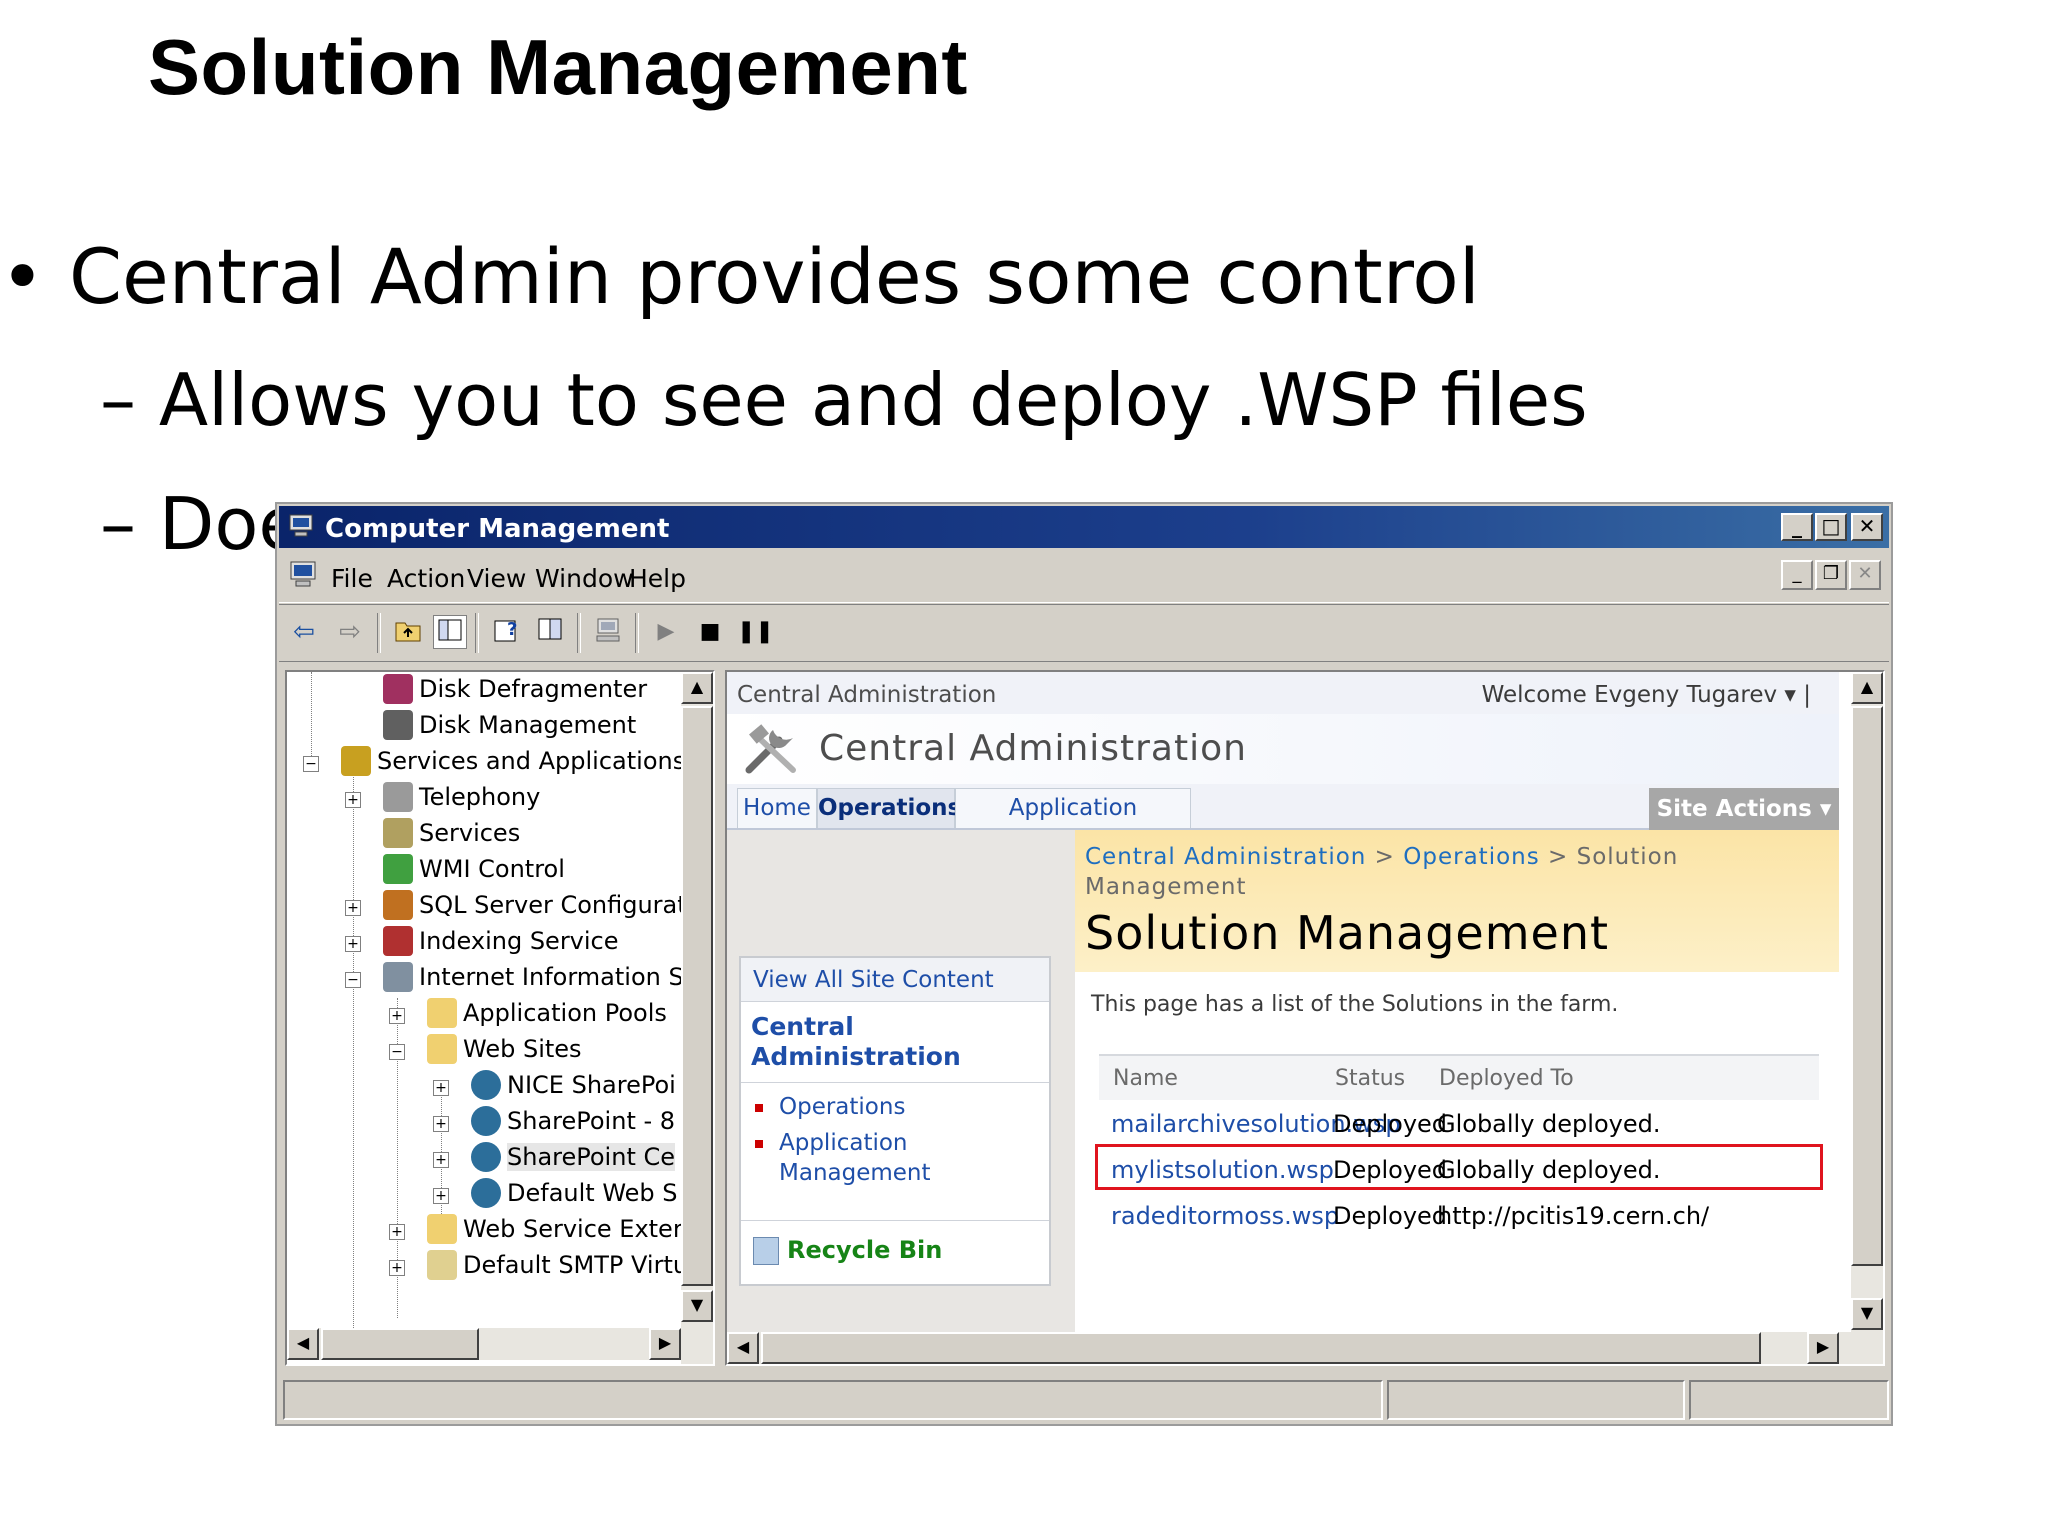 This screenshot has height=1536, width=2048. Describe the element at coordinates (573, 1088) in the screenshot. I see `tree-node-nice-sharepoint: NICE SharePoi` at that location.